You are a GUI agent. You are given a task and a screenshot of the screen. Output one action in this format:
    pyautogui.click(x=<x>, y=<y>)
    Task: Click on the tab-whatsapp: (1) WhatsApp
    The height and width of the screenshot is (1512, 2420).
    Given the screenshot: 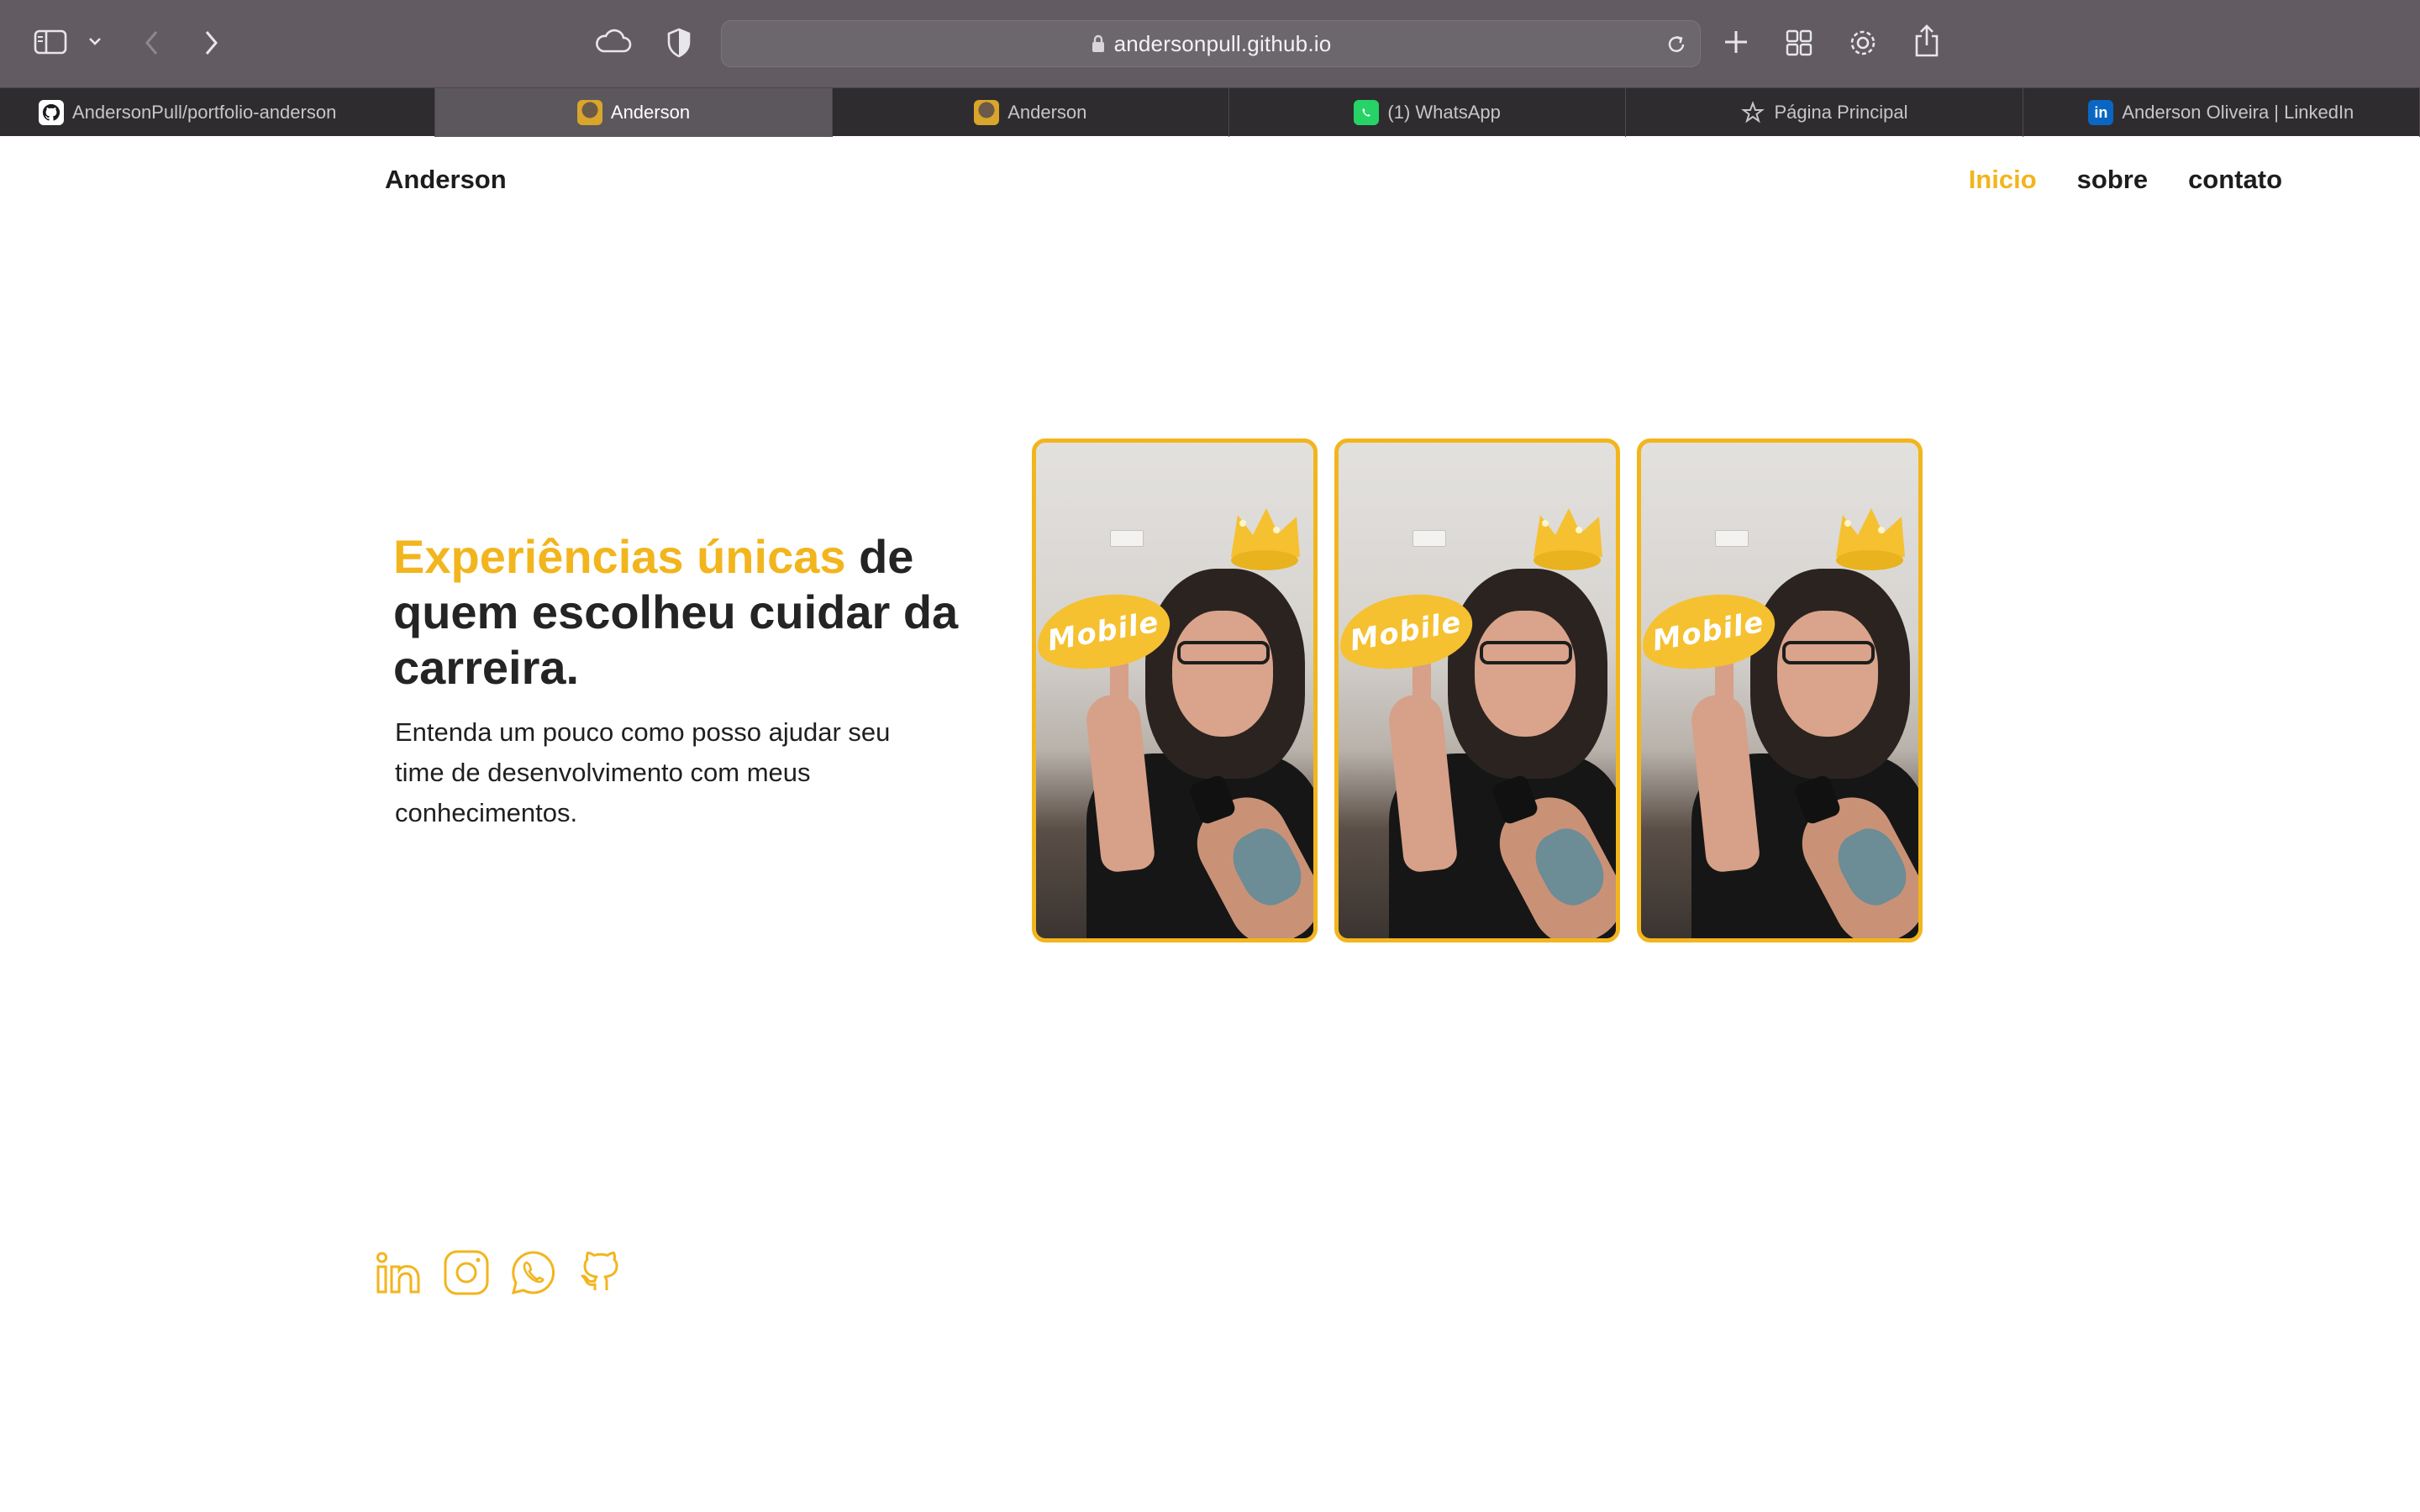 What is the action you would take?
    pyautogui.click(x=1428, y=112)
    